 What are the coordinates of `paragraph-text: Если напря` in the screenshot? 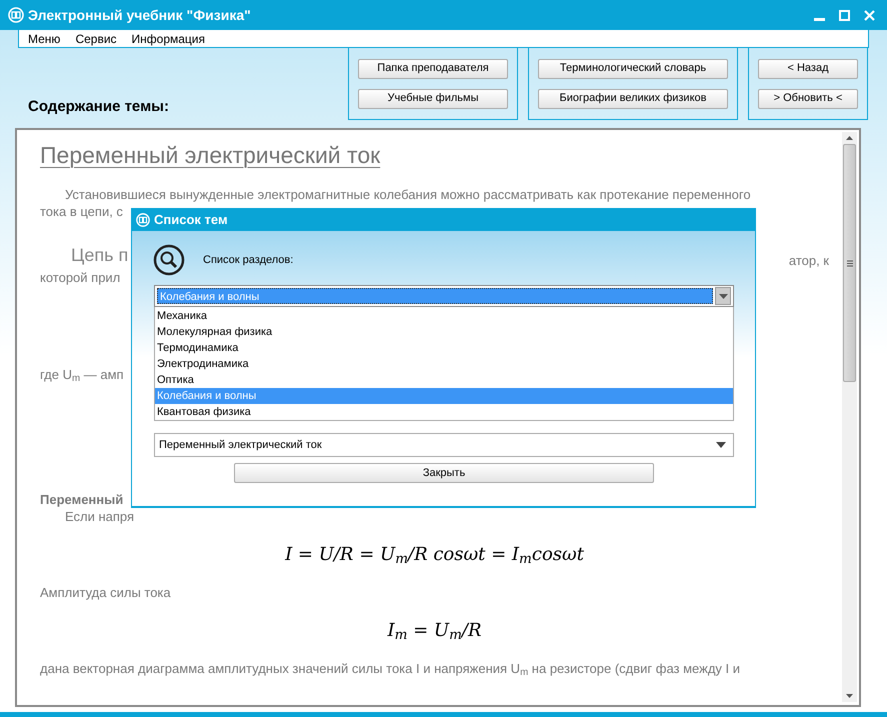 It's located at (99, 516).